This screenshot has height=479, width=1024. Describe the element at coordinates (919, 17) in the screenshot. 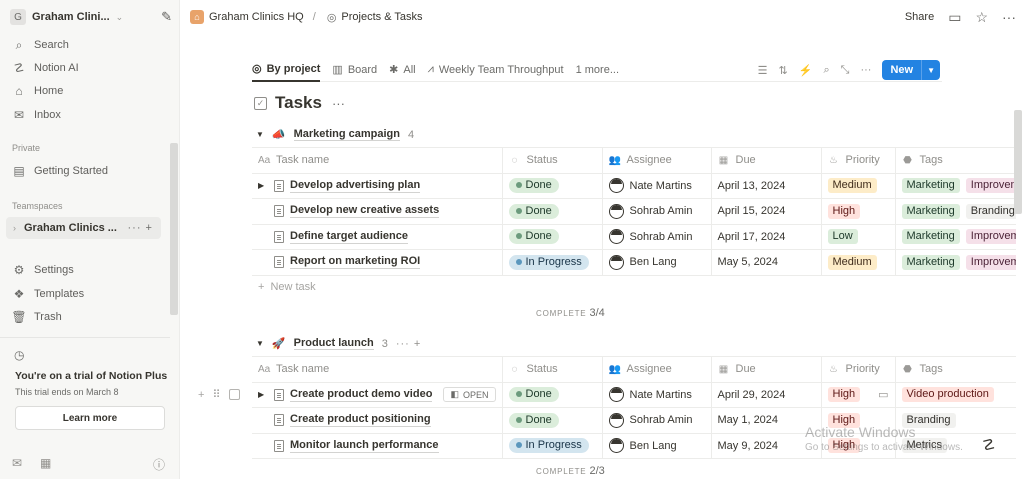

I see `share-button: Share` at that location.